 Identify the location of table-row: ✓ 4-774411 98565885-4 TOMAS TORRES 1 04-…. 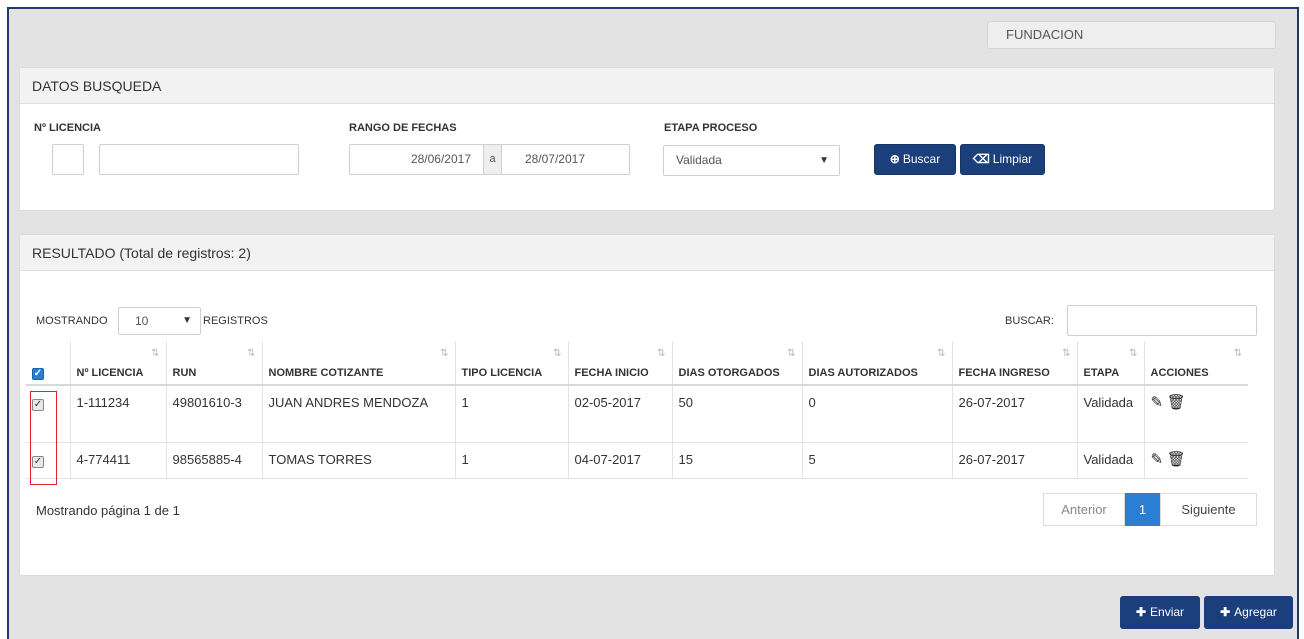
(637, 460).